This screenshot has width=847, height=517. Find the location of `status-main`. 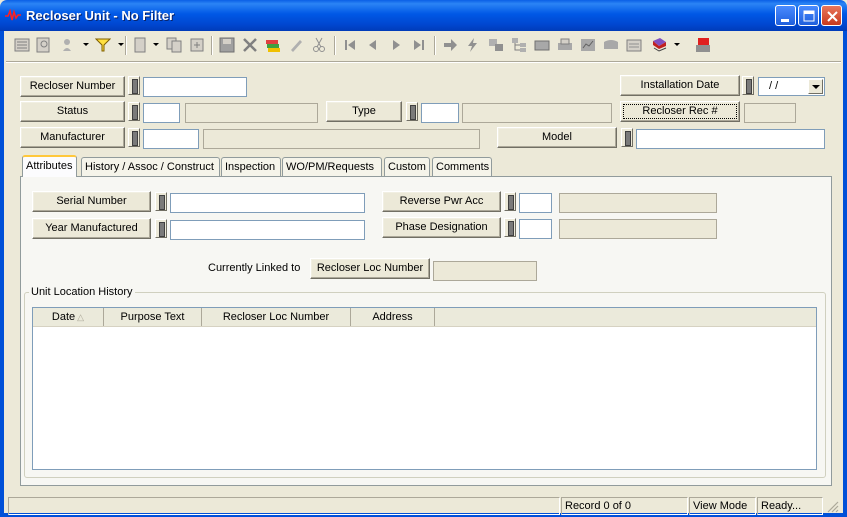

status-main is located at coordinates (284, 506).